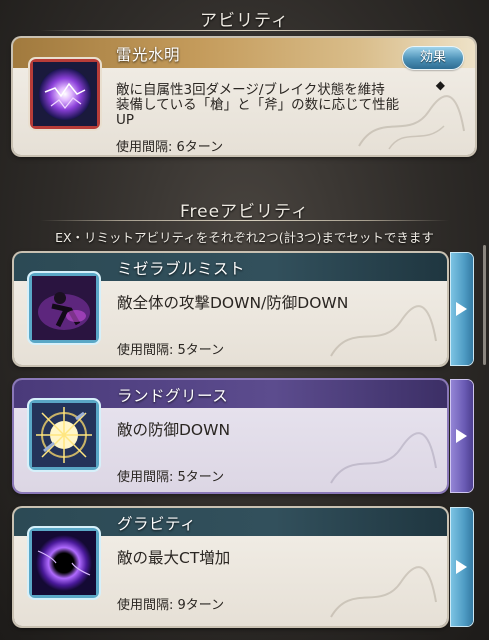 This screenshot has height=640, width=489. What do you see at coordinates (250, 90) in the screenshot?
I see `main-ability-description-line: 敵に自属性3回ダメージ/ブレイク状態を維持` at bounding box center [250, 90].